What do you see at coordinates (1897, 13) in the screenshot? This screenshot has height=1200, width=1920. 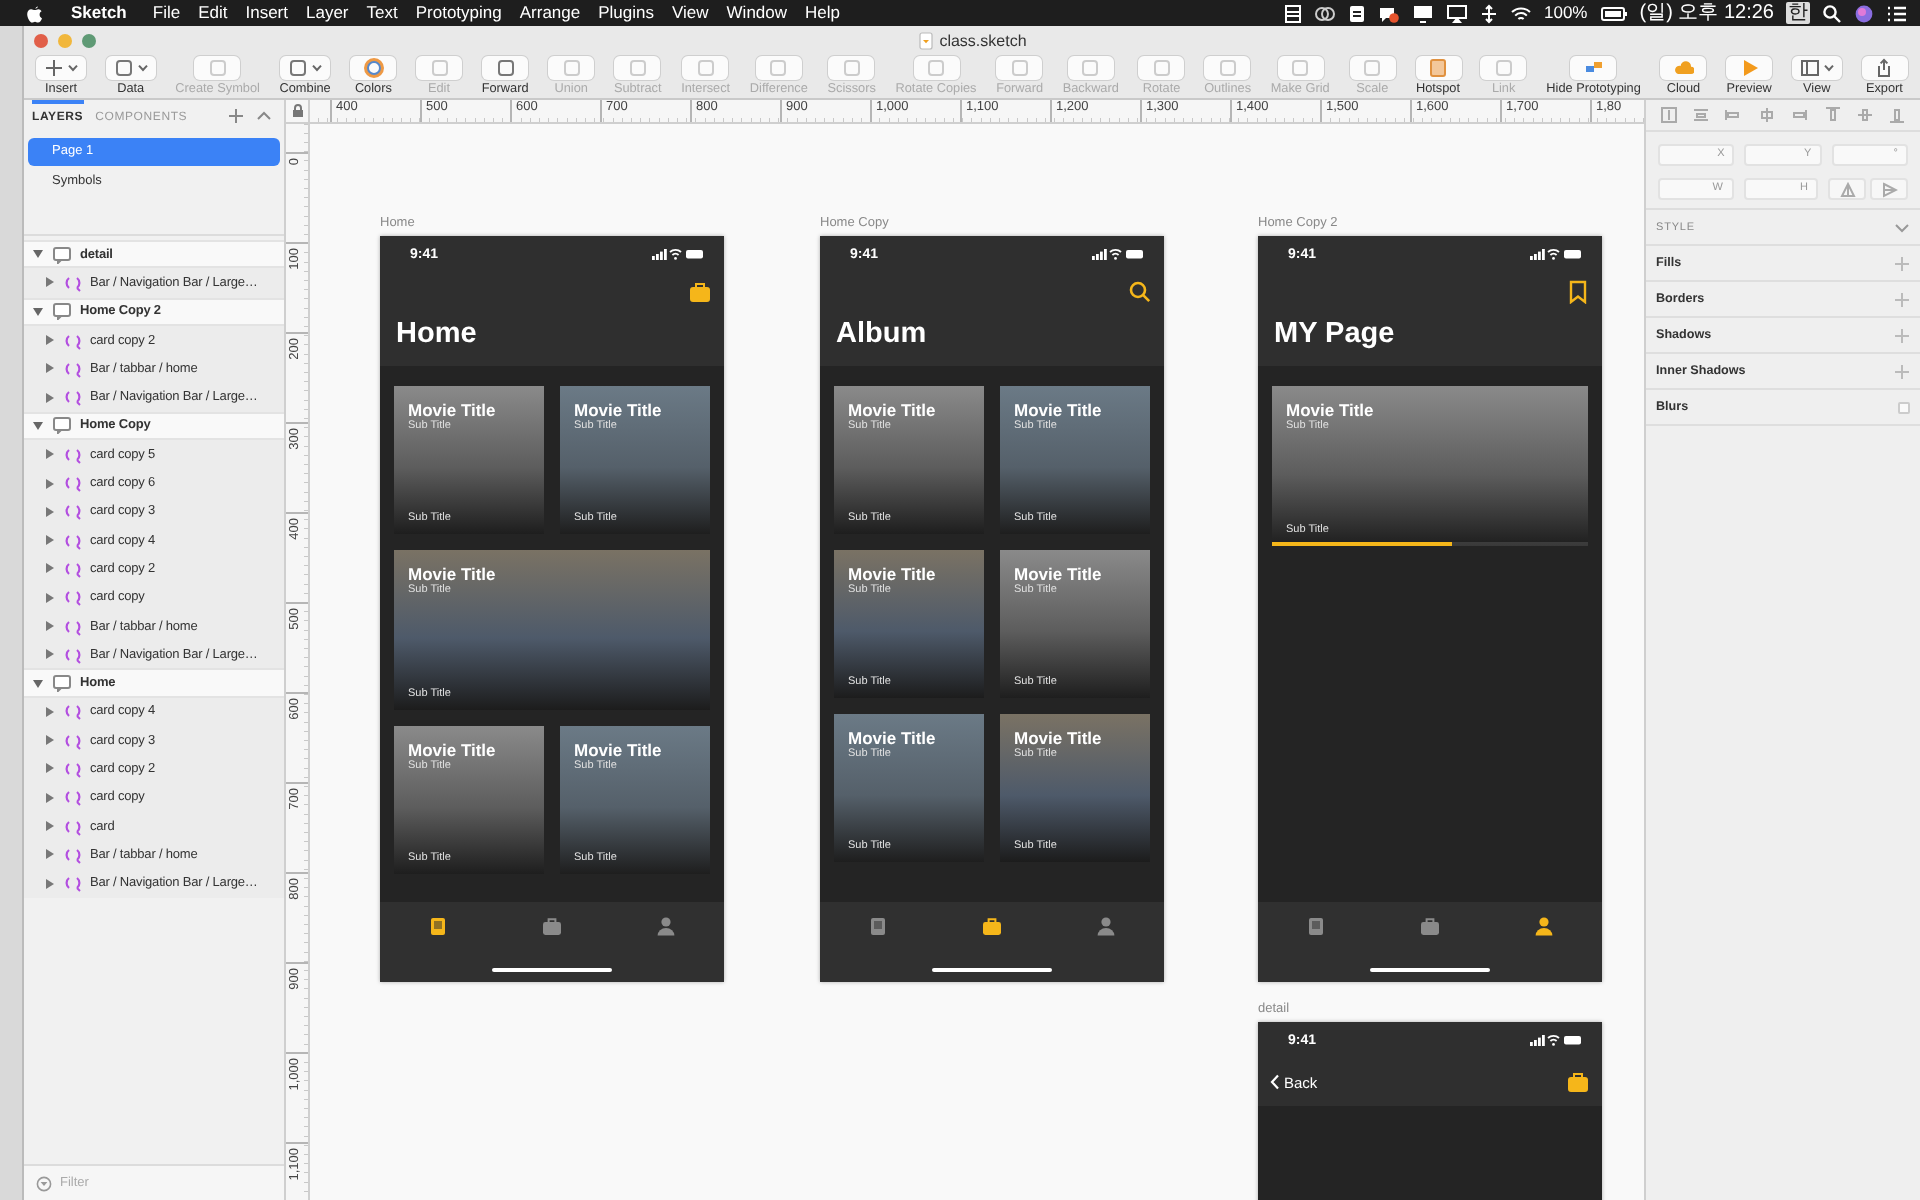 I see `list-icon` at bounding box center [1897, 13].